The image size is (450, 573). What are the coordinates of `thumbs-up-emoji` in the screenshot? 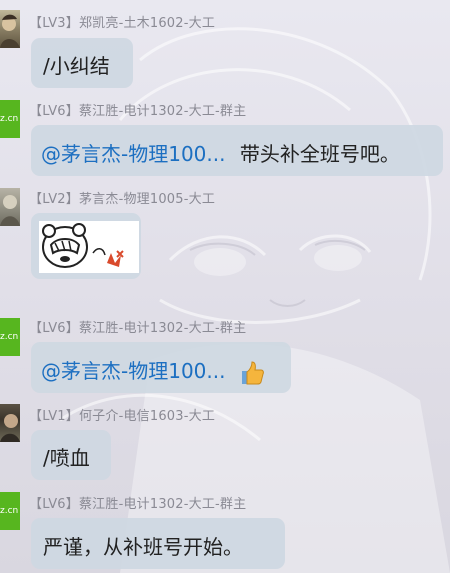 It's located at (252, 372).